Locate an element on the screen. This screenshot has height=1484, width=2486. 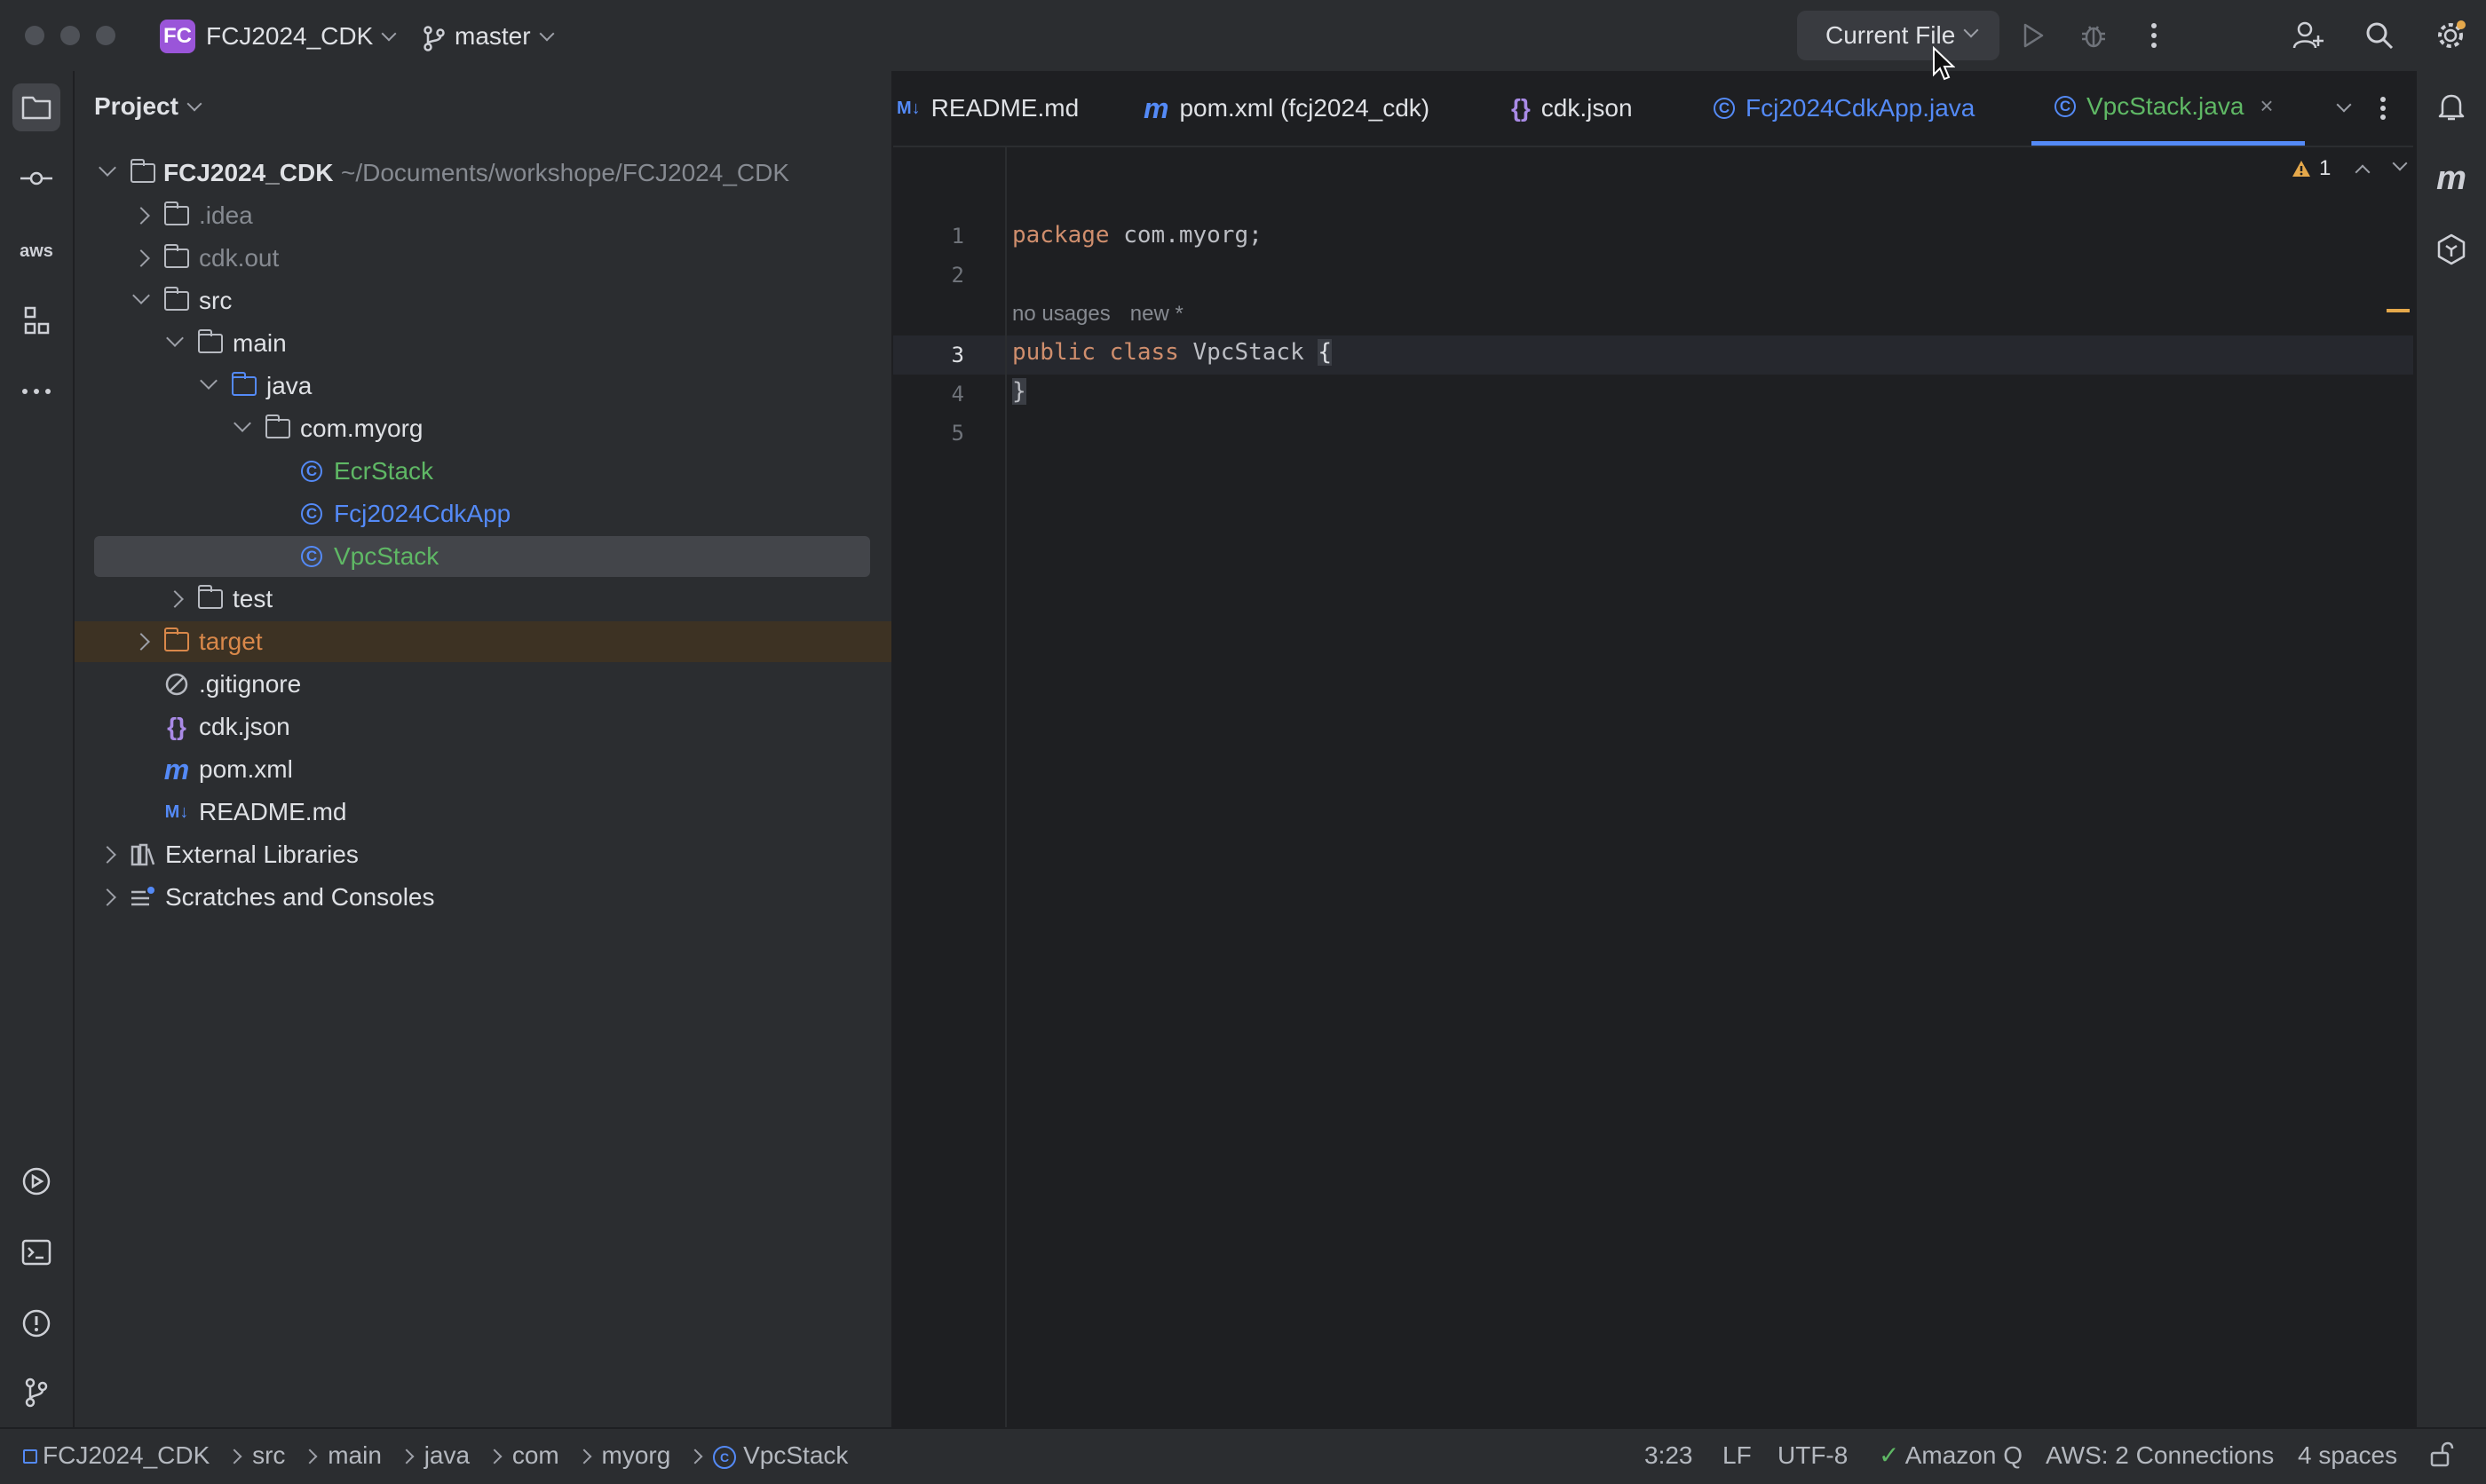
code-line-1: package com.myorg; is located at coordinates (1137, 236).